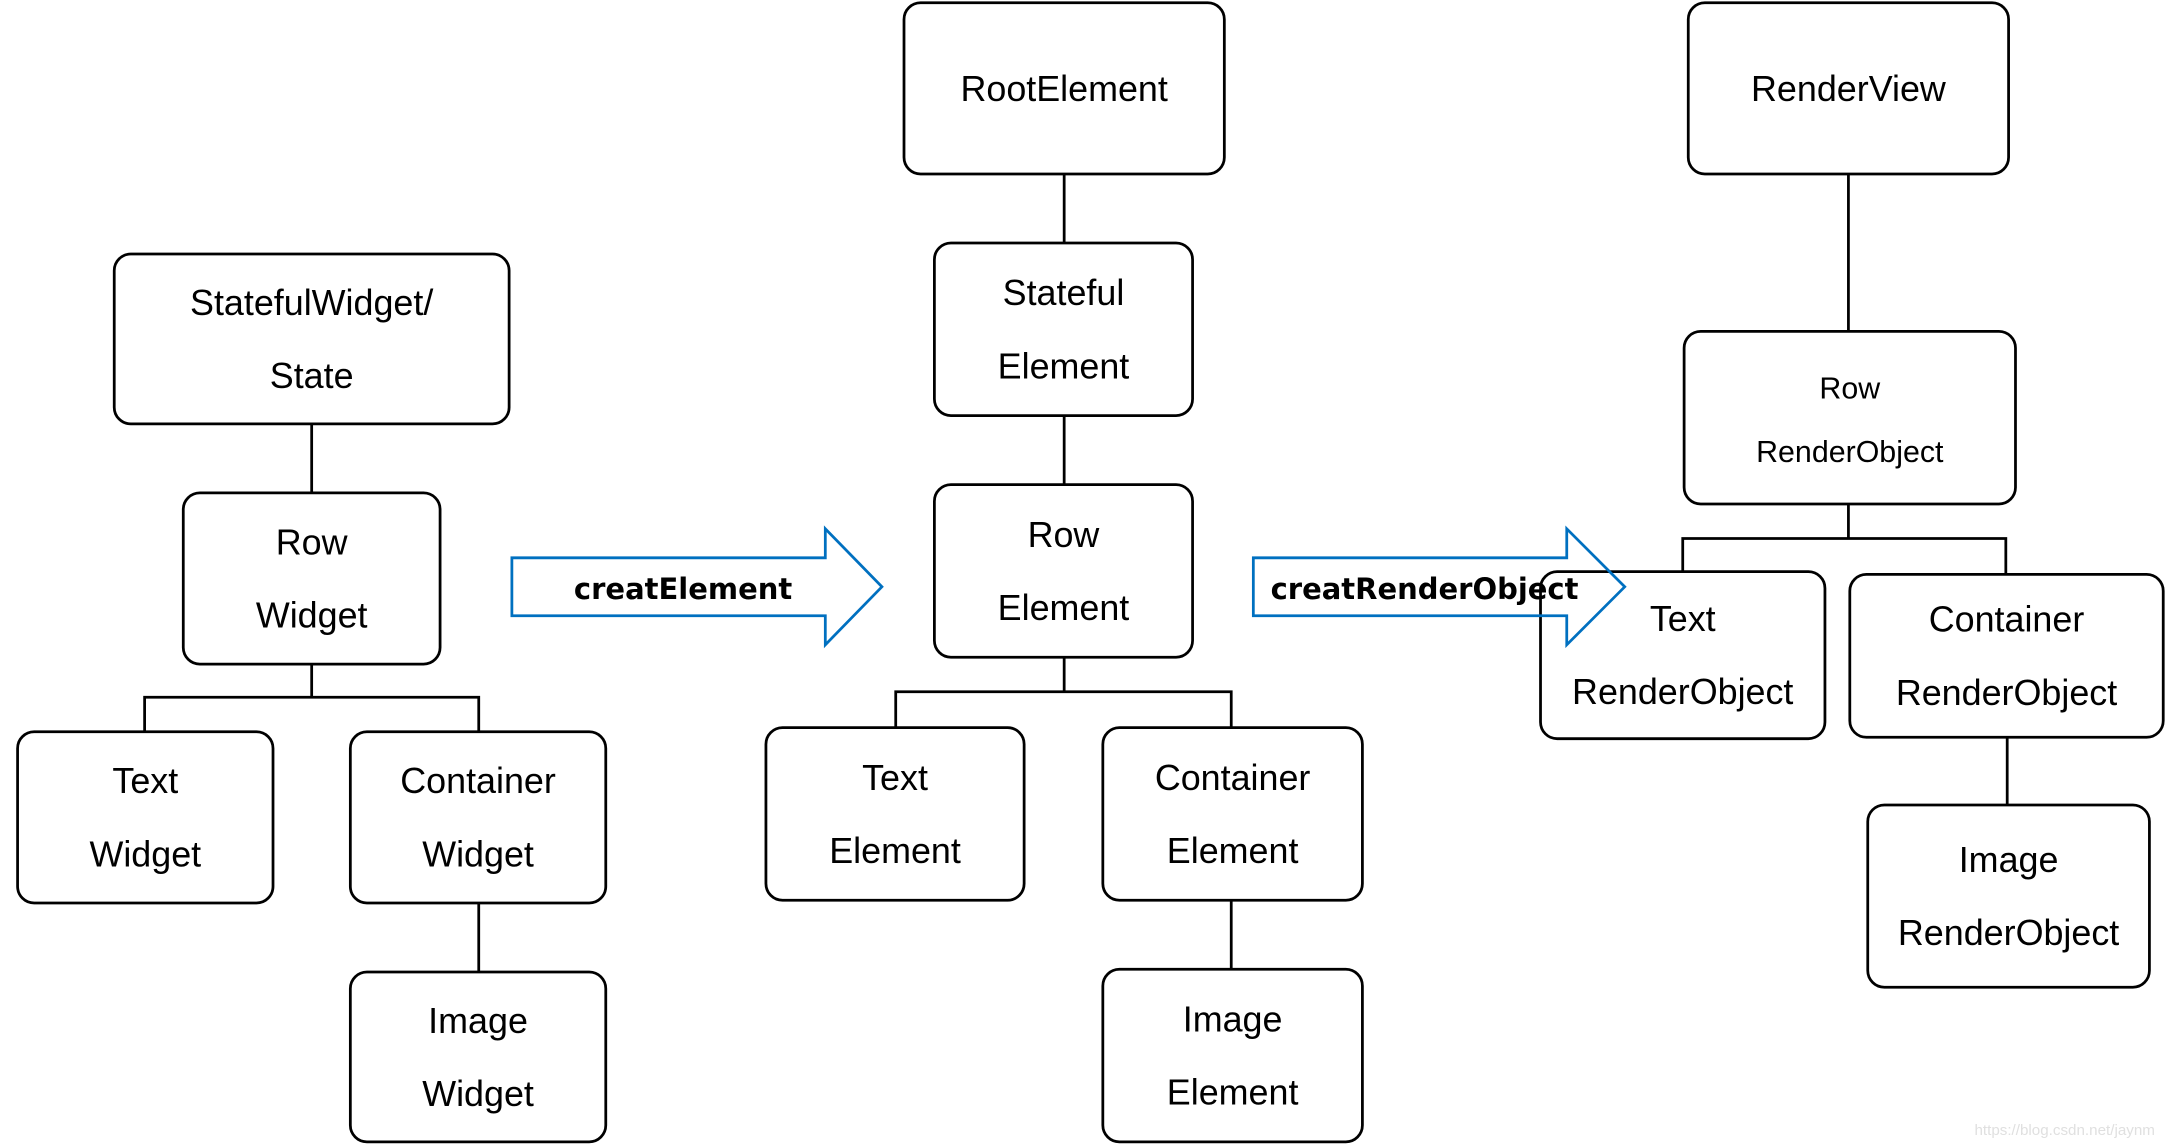  I want to click on node-stateful-element: Stateful Element, so click(1063, 329).